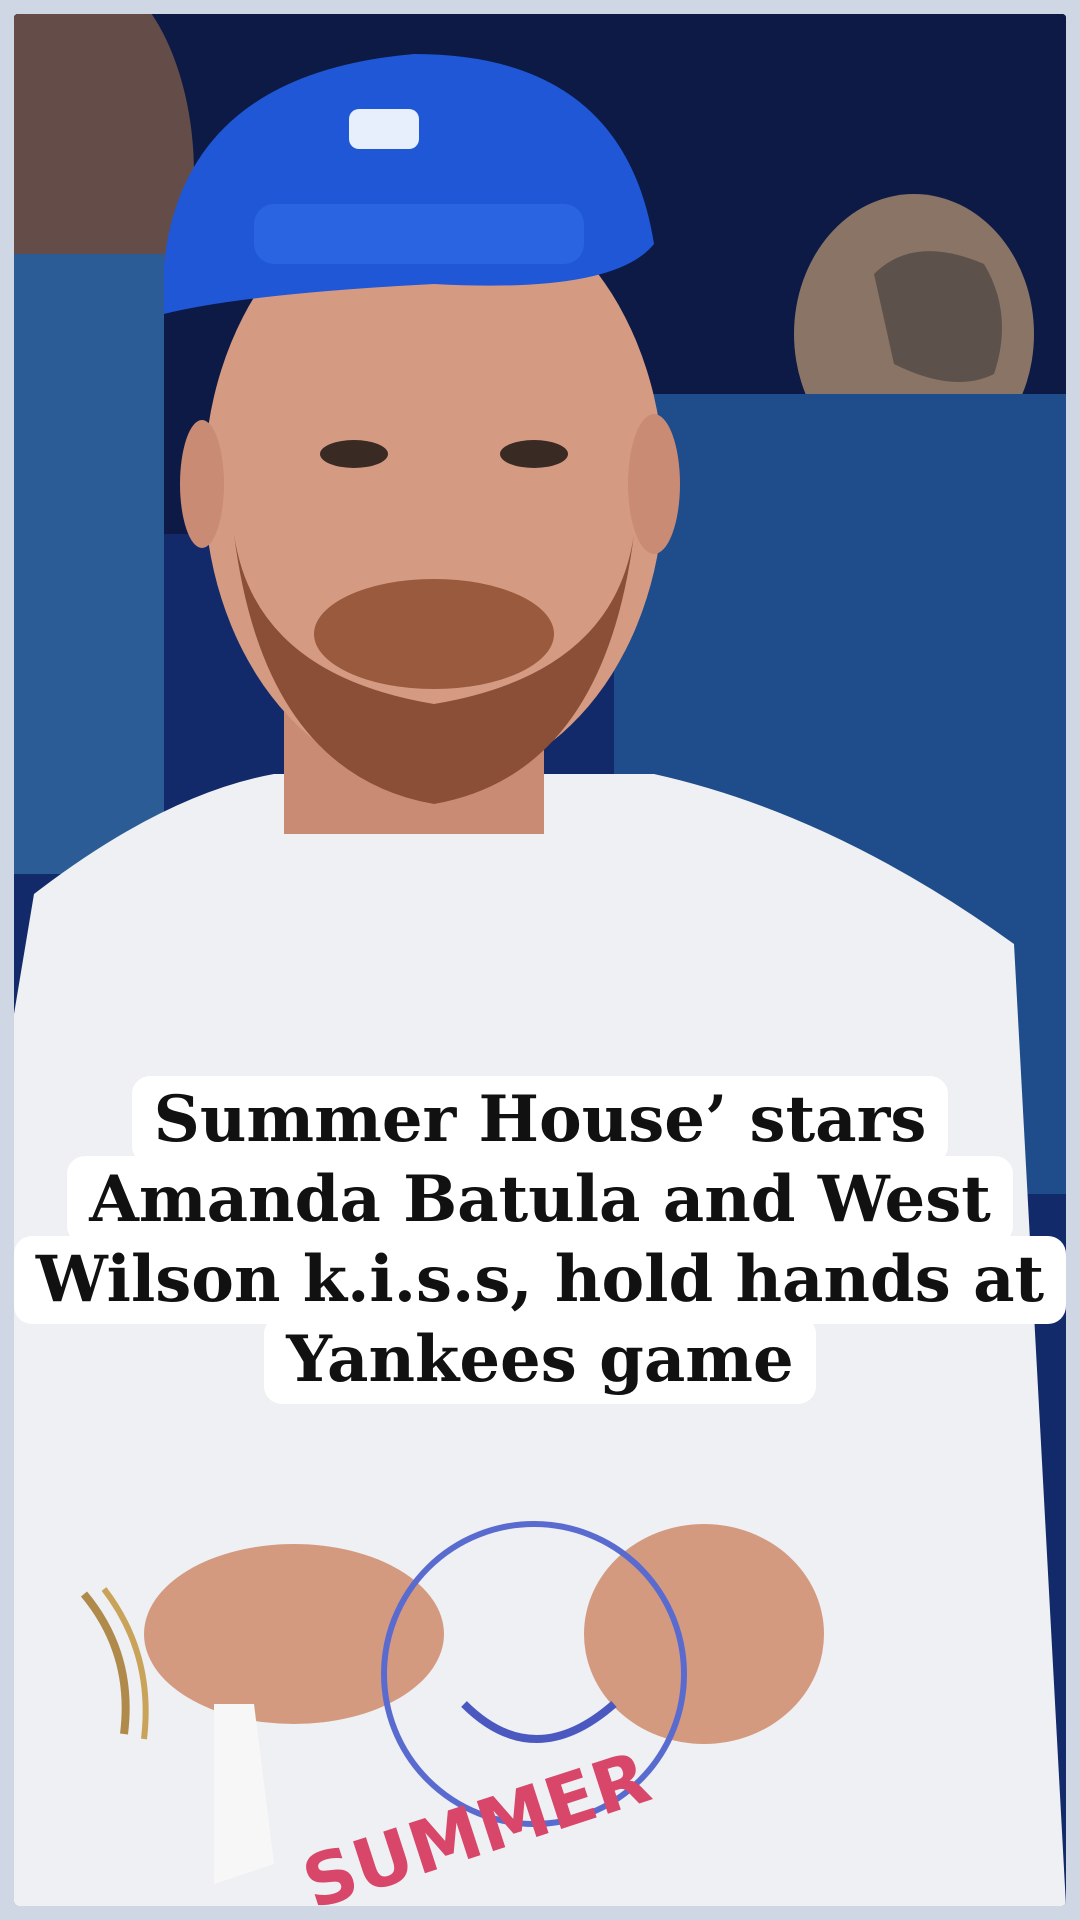 The width and height of the screenshot is (1080, 1920). Describe the element at coordinates (540, 1280) in the screenshot. I see `caption-line-3: Wilson k.i.s.s, hold hands at` at that location.